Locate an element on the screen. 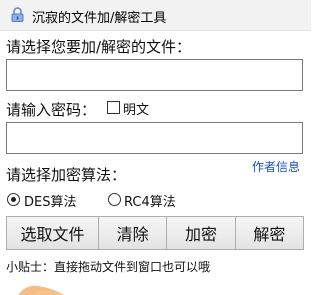 This screenshot has height=295, width=320. title-bar: 沉寂的文件加/解密工具 is located at coordinates (155, 15).